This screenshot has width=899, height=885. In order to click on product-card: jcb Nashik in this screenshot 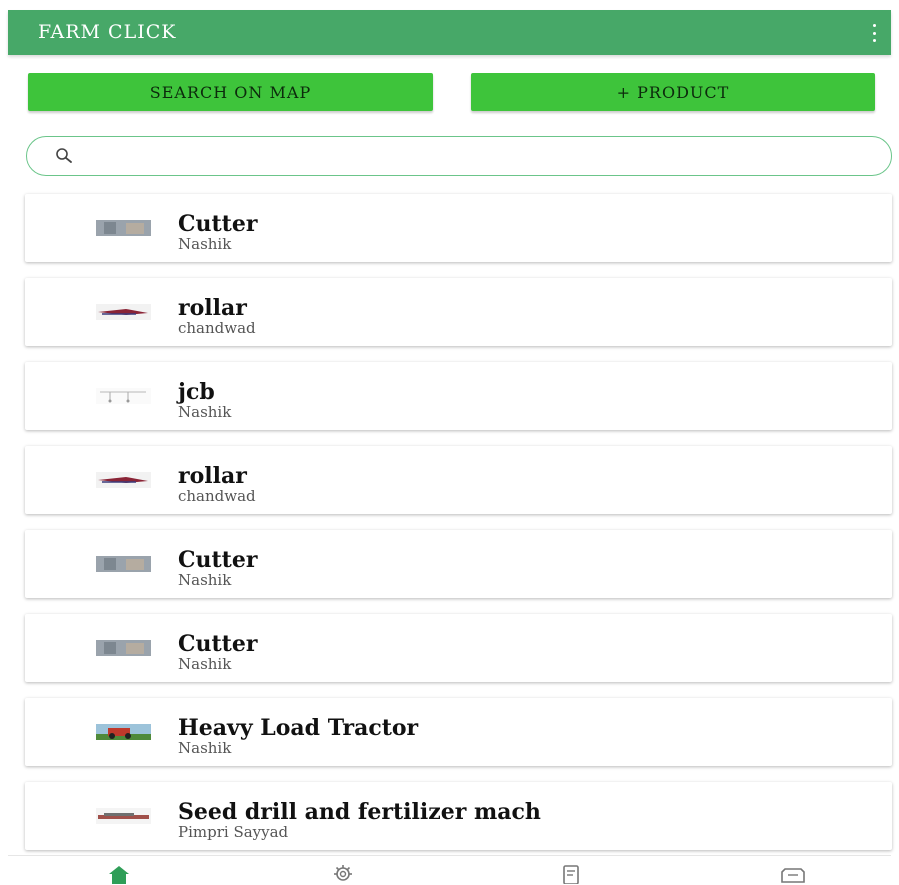, I will do `click(458, 396)`.